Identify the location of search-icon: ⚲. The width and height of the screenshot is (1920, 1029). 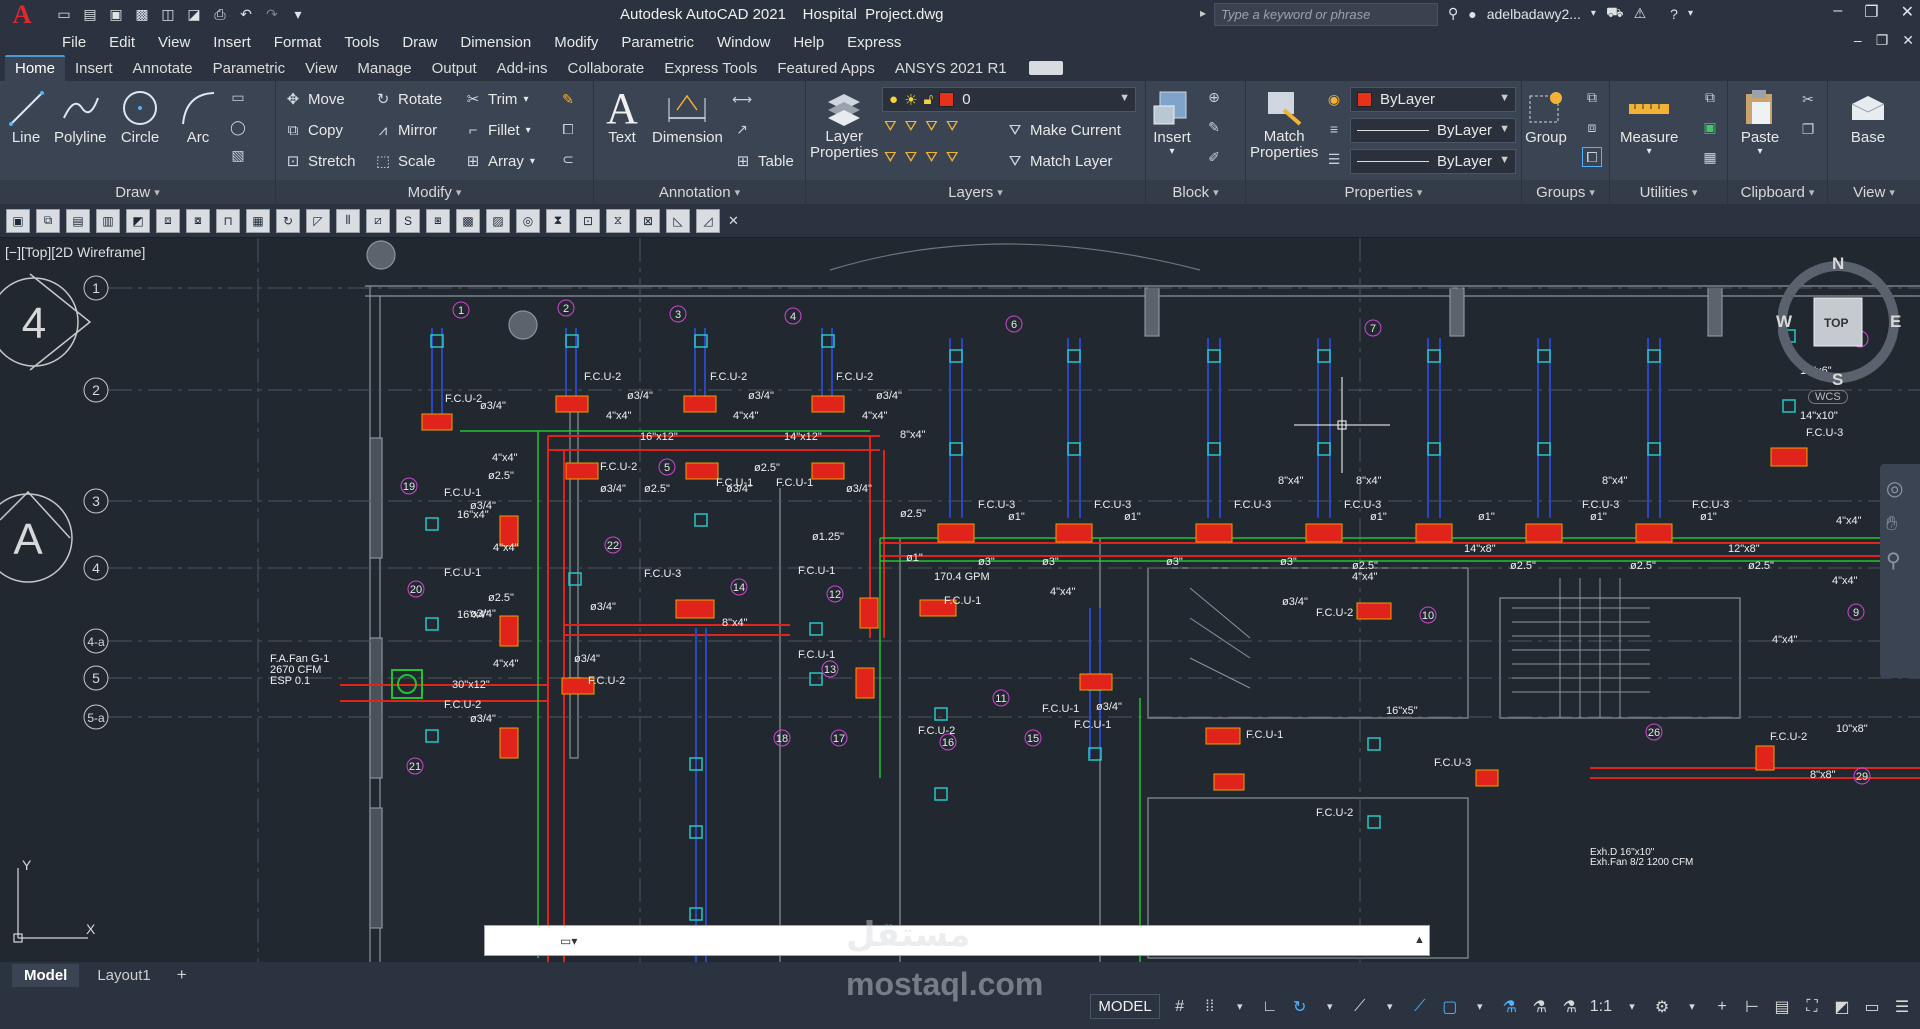
(1453, 13).